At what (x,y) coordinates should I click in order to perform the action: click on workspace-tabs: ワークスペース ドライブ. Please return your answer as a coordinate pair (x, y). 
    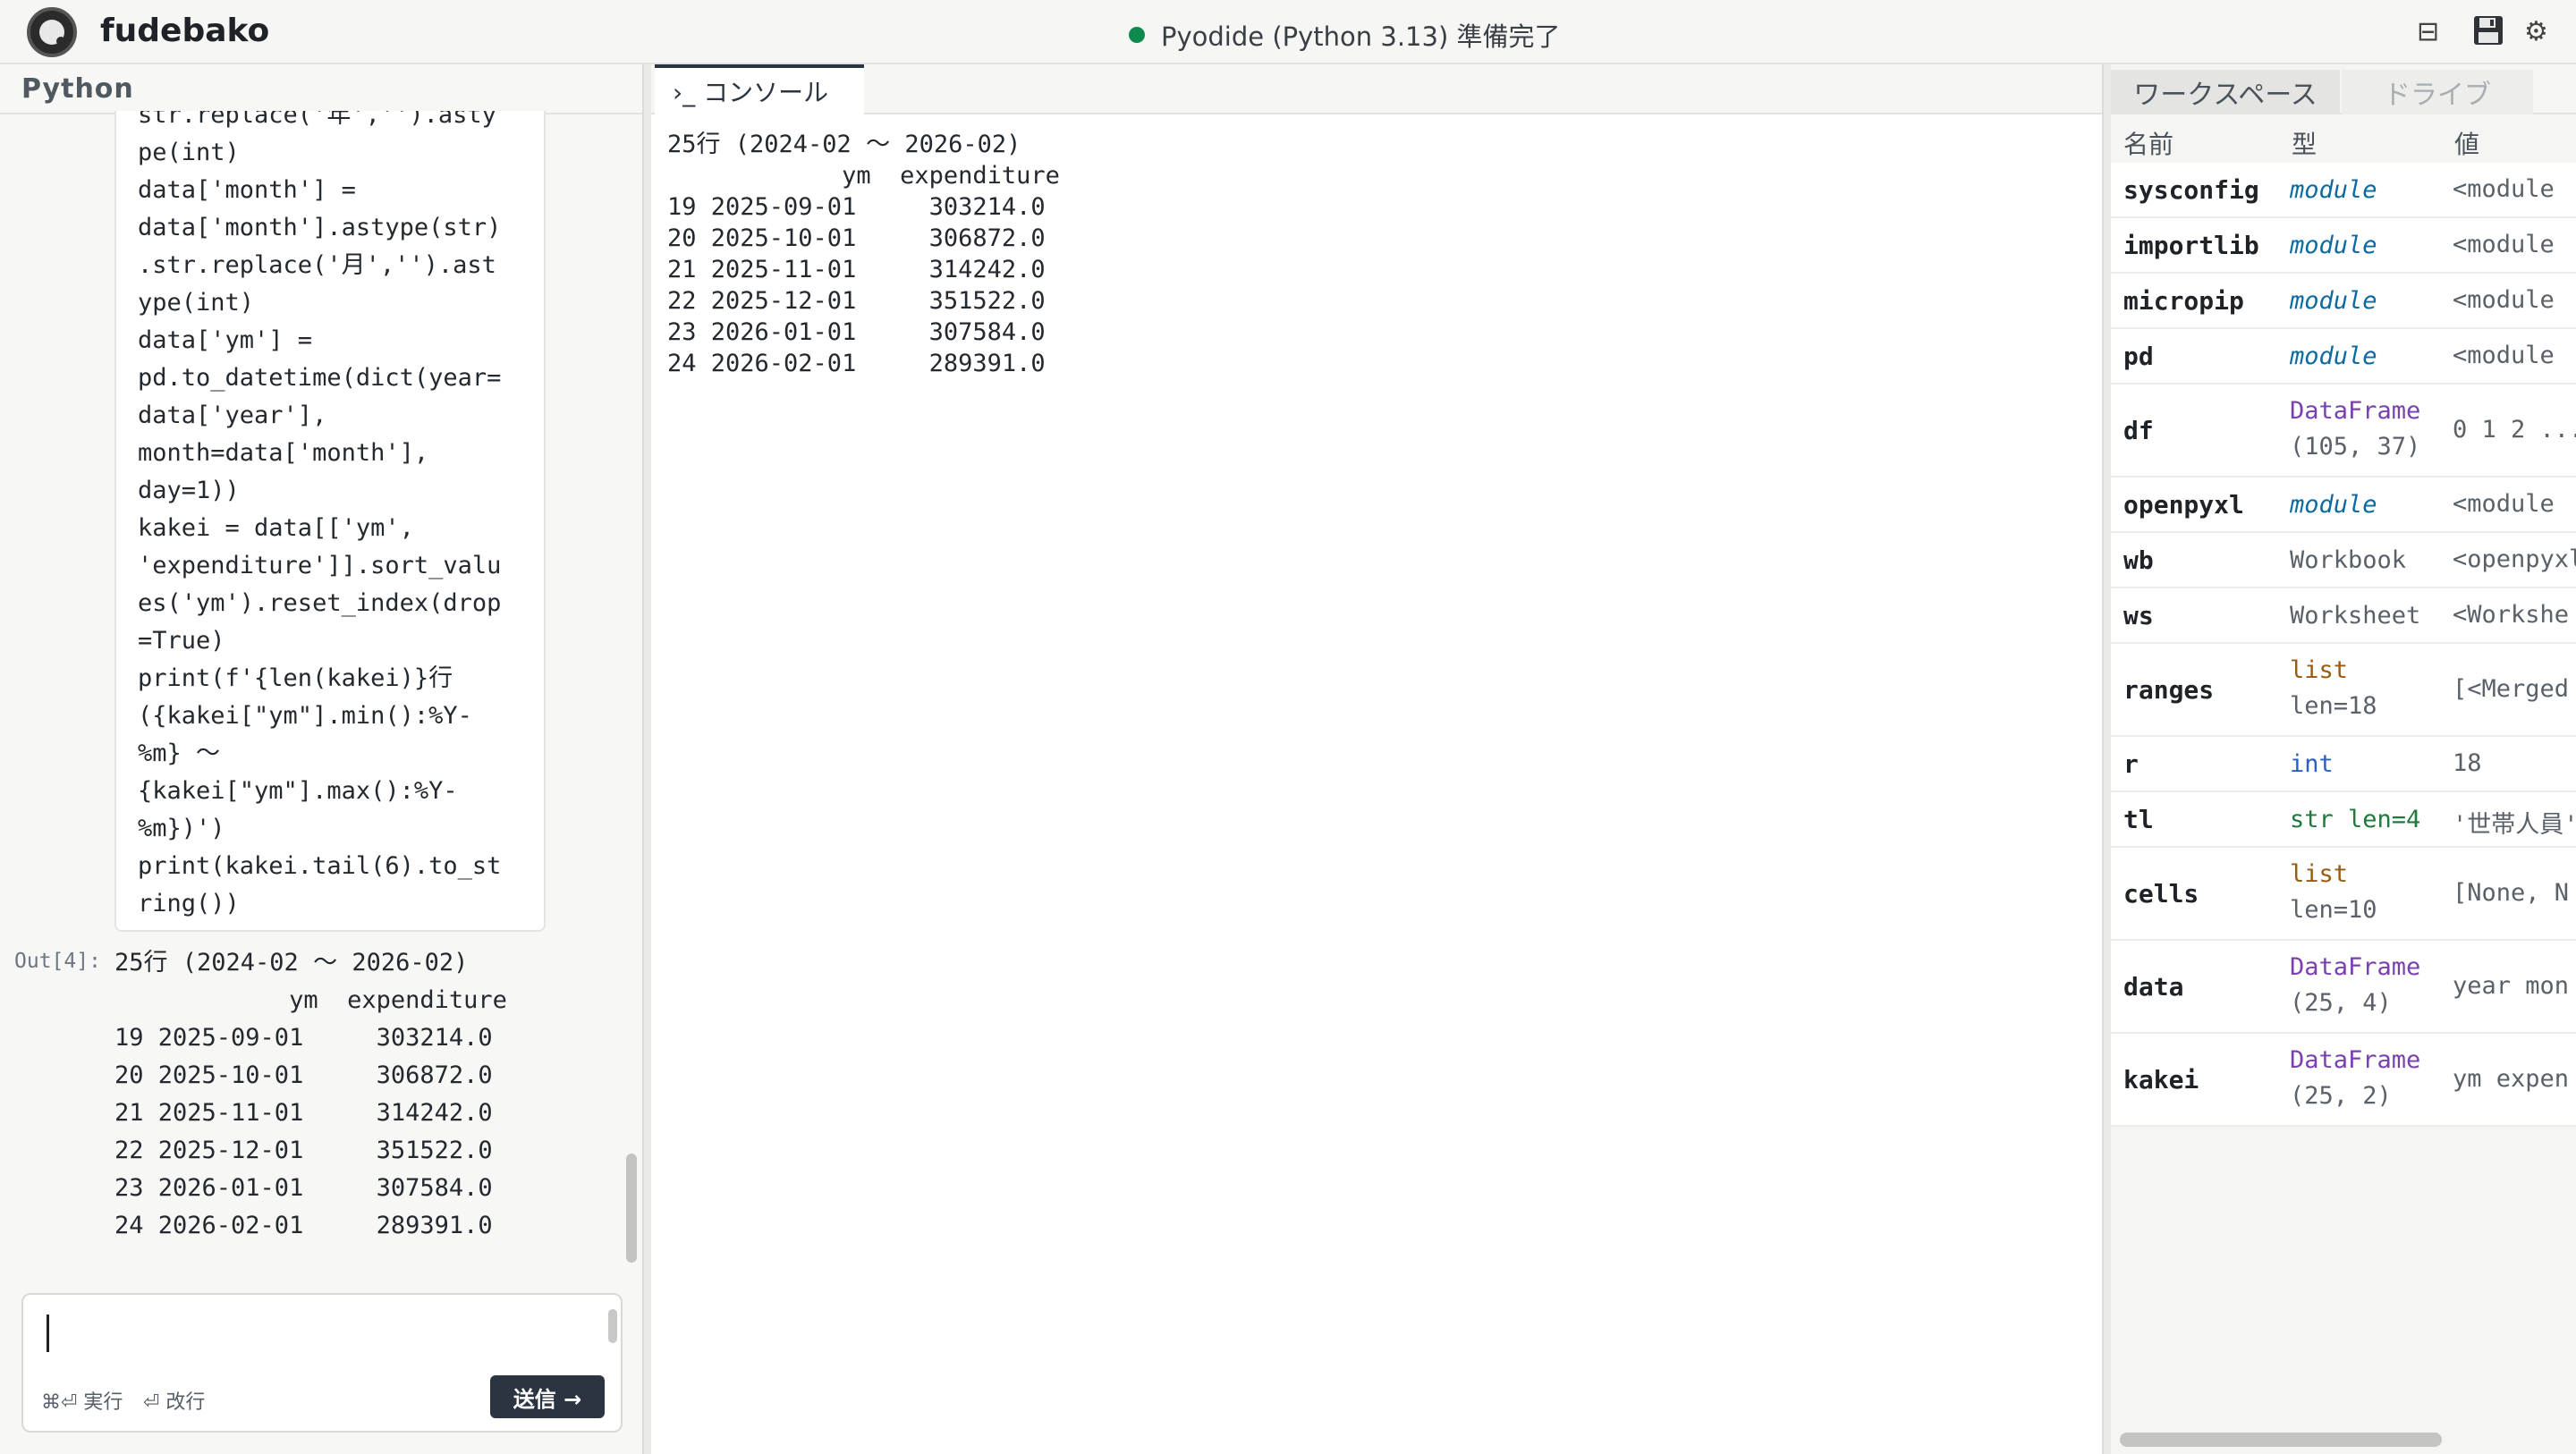
    Looking at the image, I should click on (2343, 89).